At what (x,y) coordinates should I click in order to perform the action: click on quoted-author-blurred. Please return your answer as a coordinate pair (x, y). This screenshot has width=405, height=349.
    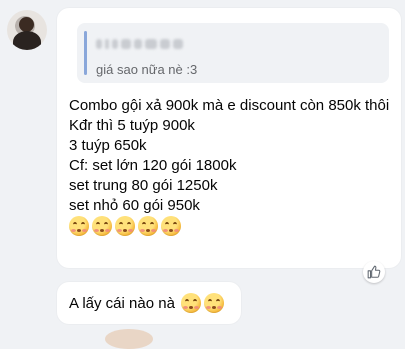
    Looking at the image, I should click on (139, 44).